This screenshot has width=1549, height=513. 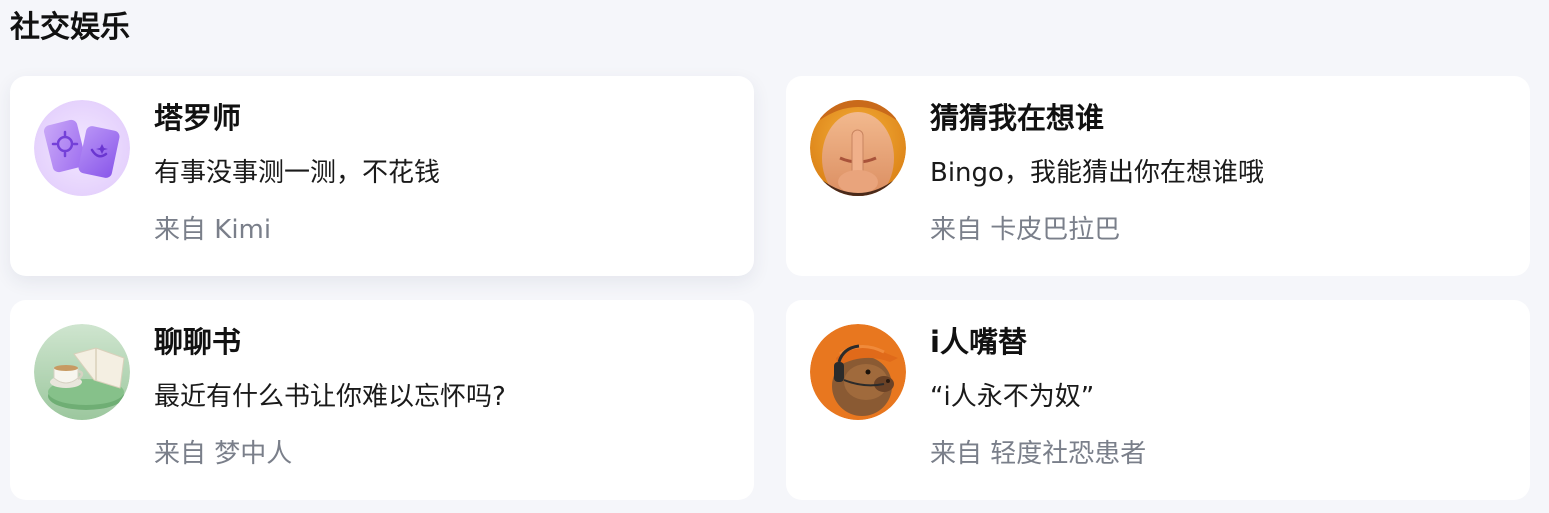 I want to click on section-title: 社交娱乐, so click(x=70, y=27).